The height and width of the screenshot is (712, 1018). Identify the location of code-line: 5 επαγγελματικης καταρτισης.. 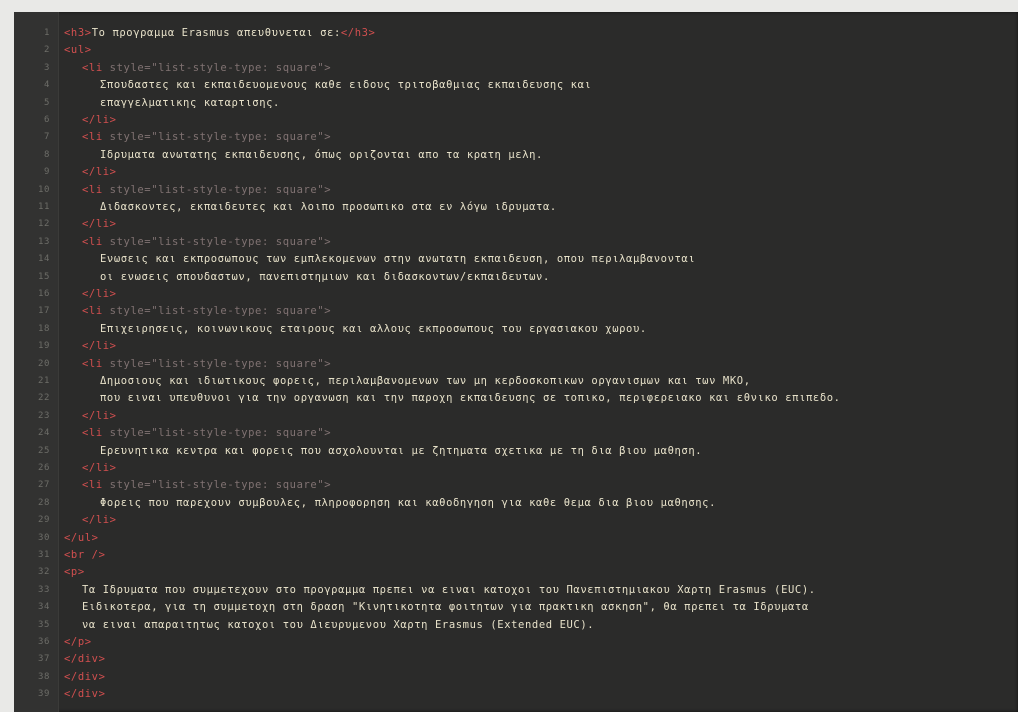
(516, 103).